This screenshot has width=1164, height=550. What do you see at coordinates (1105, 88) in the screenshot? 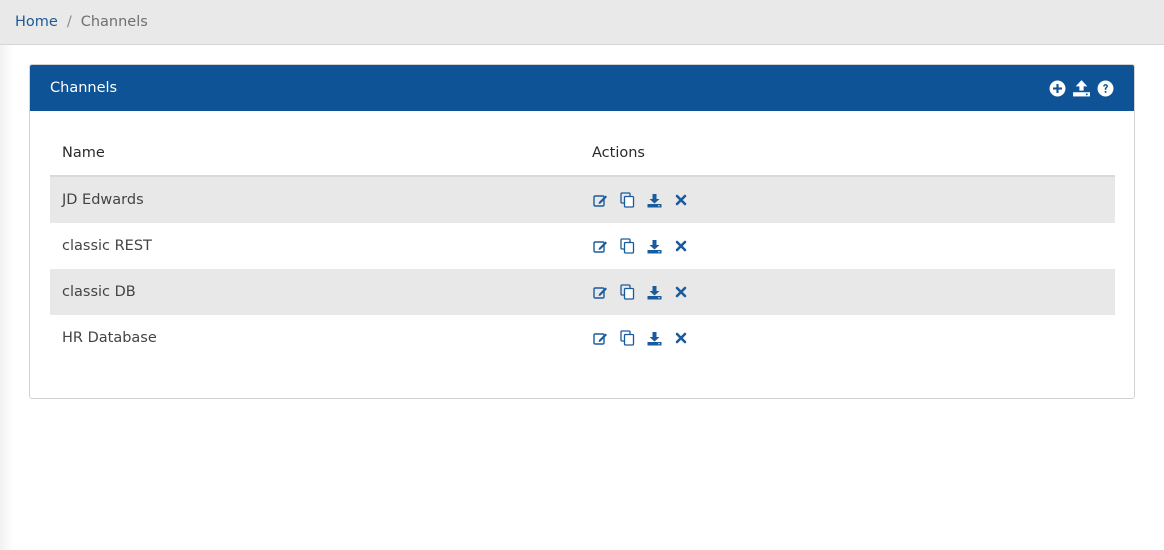
I see `help-icon` at bounding box center [1105, 88].